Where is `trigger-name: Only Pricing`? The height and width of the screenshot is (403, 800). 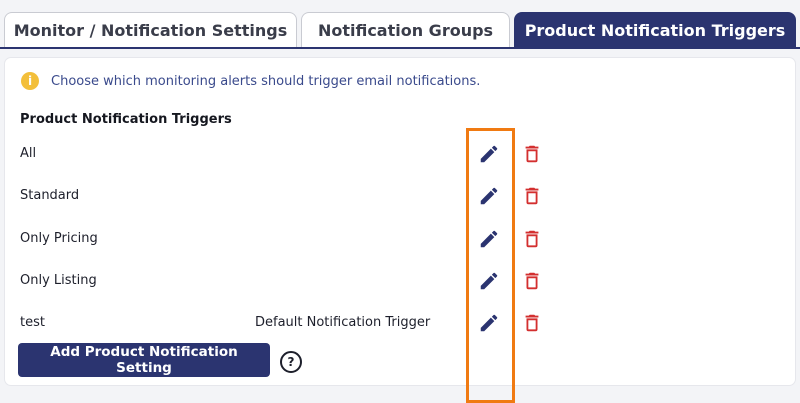
trigger-name: Only Pricing is located at coordinates (59, 238).